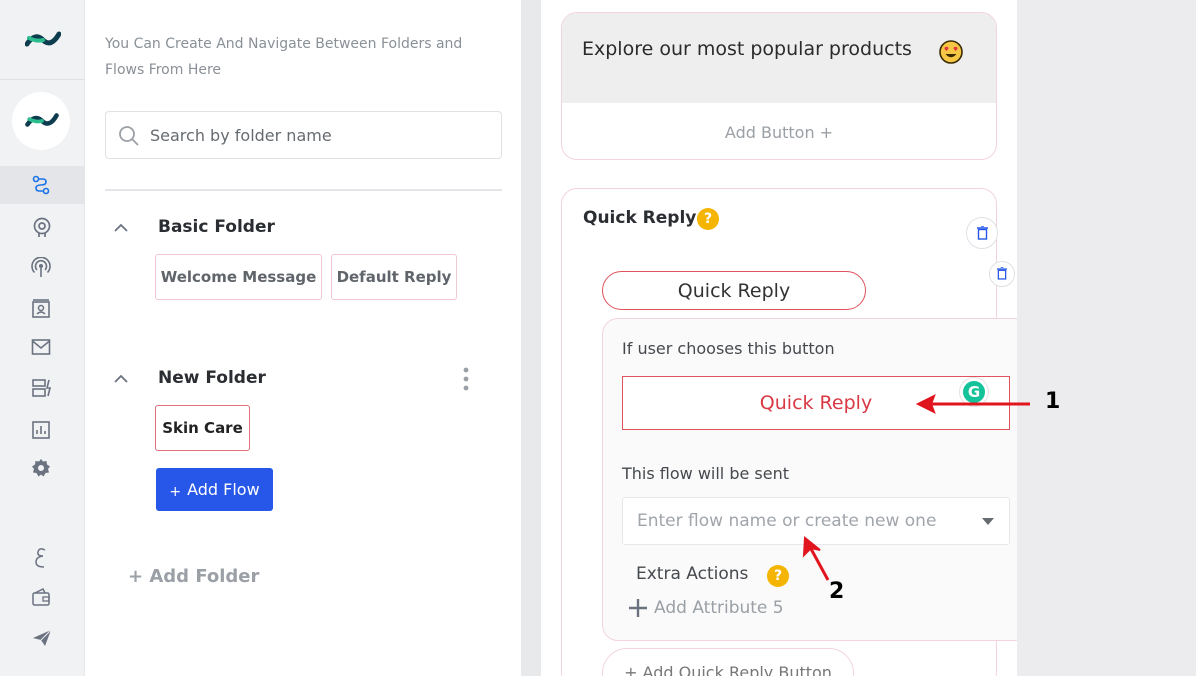 The height and width of the screenshot is (676, 1196). Describe the element at coordinates (916, 487) in the screenshot. I see `annotation-arrows` at that location.